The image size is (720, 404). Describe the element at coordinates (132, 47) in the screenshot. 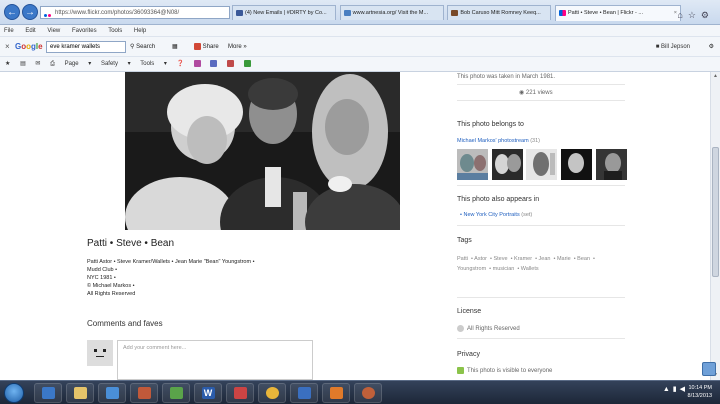

I see `search-icon: ⚲` at that location.